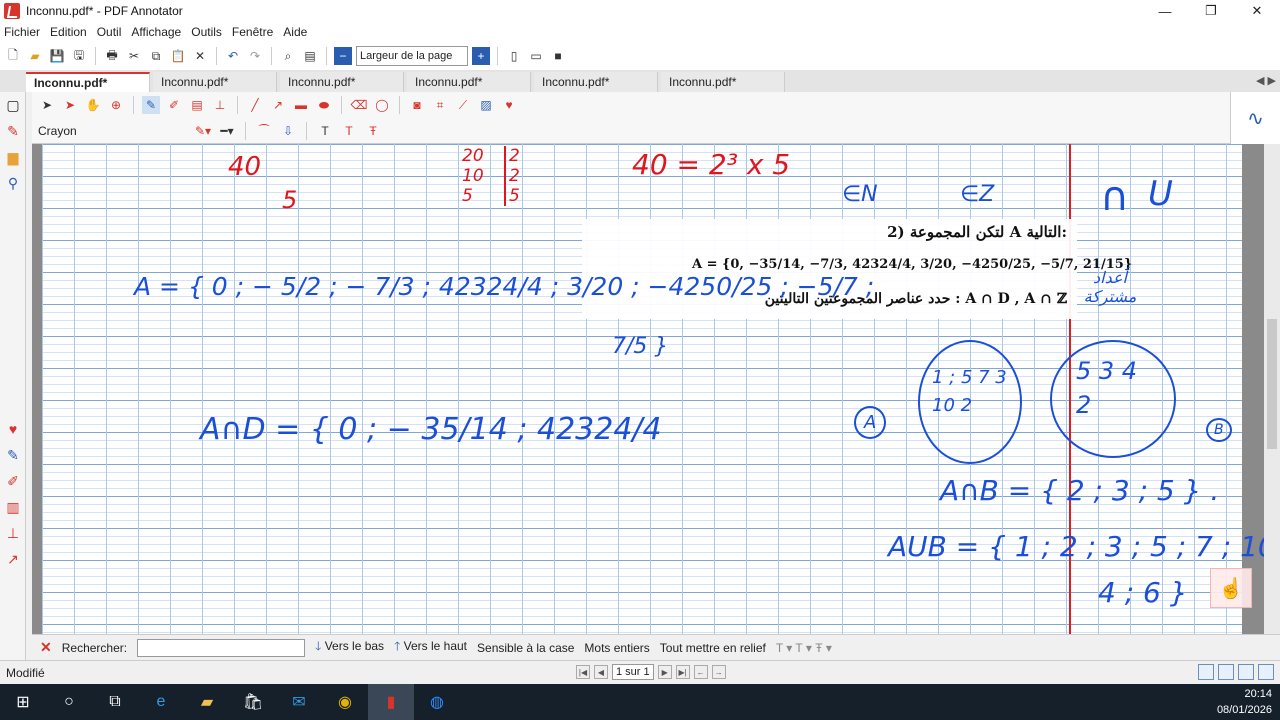  Describe the element at coordinates (325, 131) in the screenshot. I see `text-format-icon: T` at that location.